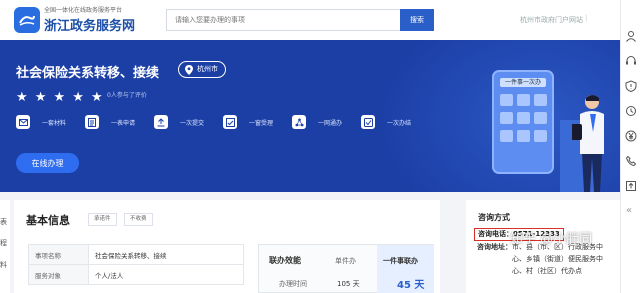  I want to click on efficiency-box: 联办效能 单件办 一件事联办 办理时间 105 天 45 天, so click(346, 268).